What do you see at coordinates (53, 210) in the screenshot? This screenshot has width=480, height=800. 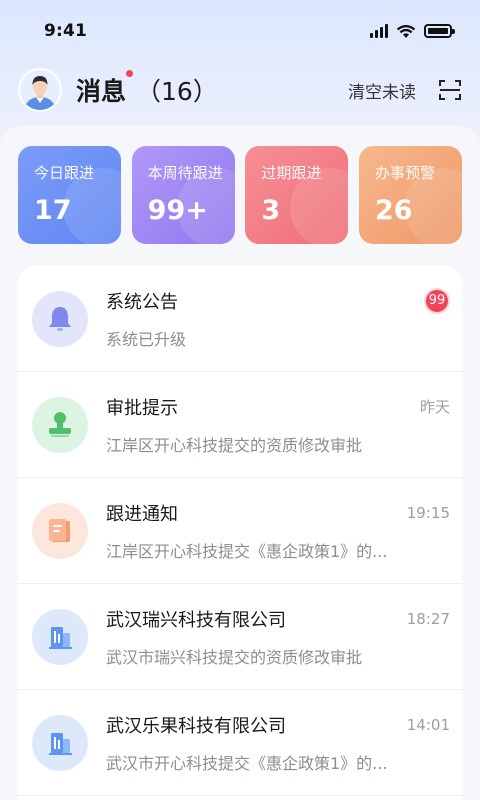 I see `stat-value: 17` at bounding box center [53, 210].